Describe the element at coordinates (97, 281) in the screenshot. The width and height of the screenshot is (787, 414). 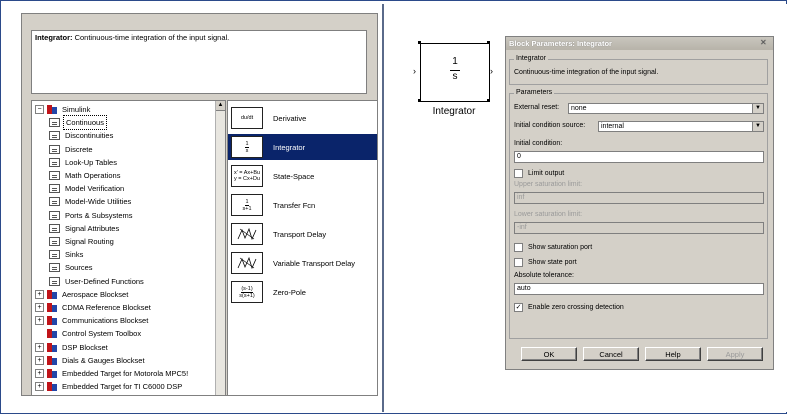
I see `tree-item: User-Defined Functions` at that location.